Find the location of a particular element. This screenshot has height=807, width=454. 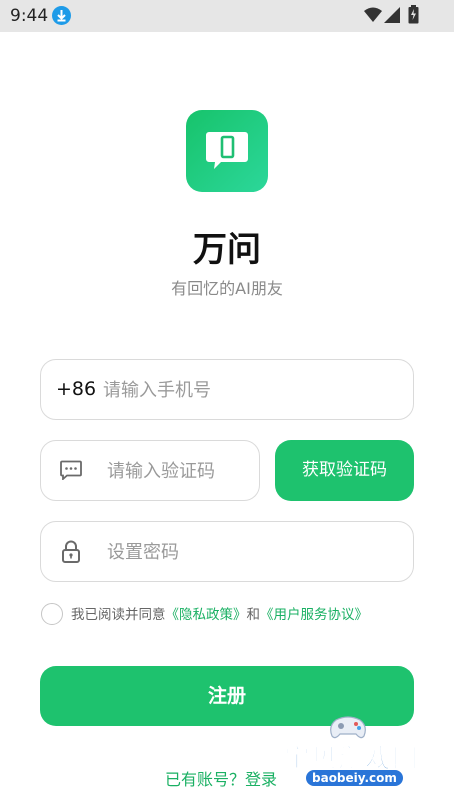

phone-input is located at coordinates (243, 390).